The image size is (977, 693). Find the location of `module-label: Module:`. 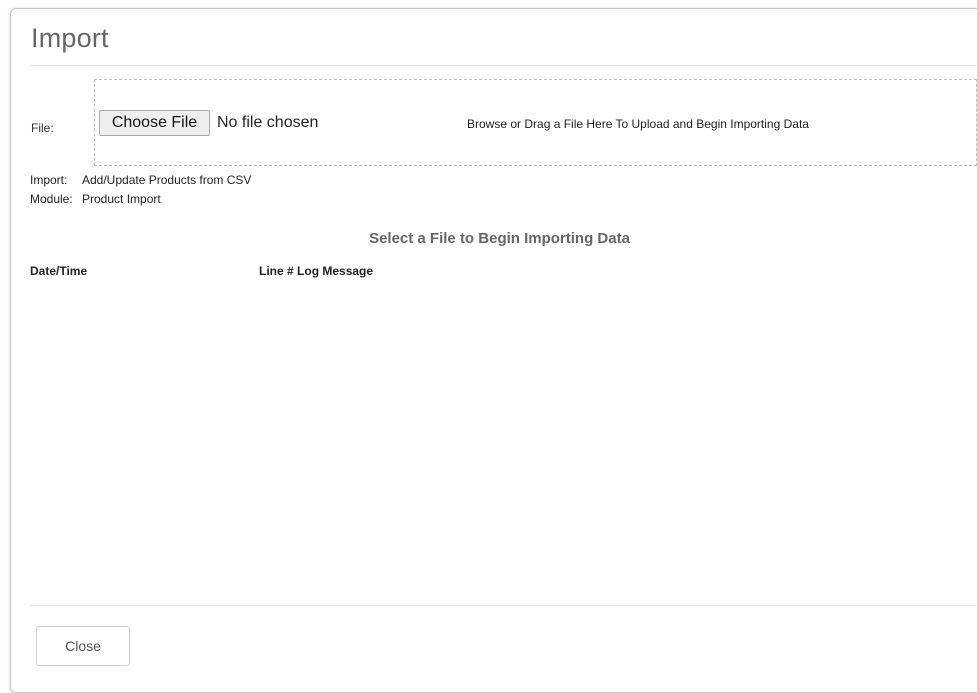

module-label: Module: is located at coordinates (51, 199).